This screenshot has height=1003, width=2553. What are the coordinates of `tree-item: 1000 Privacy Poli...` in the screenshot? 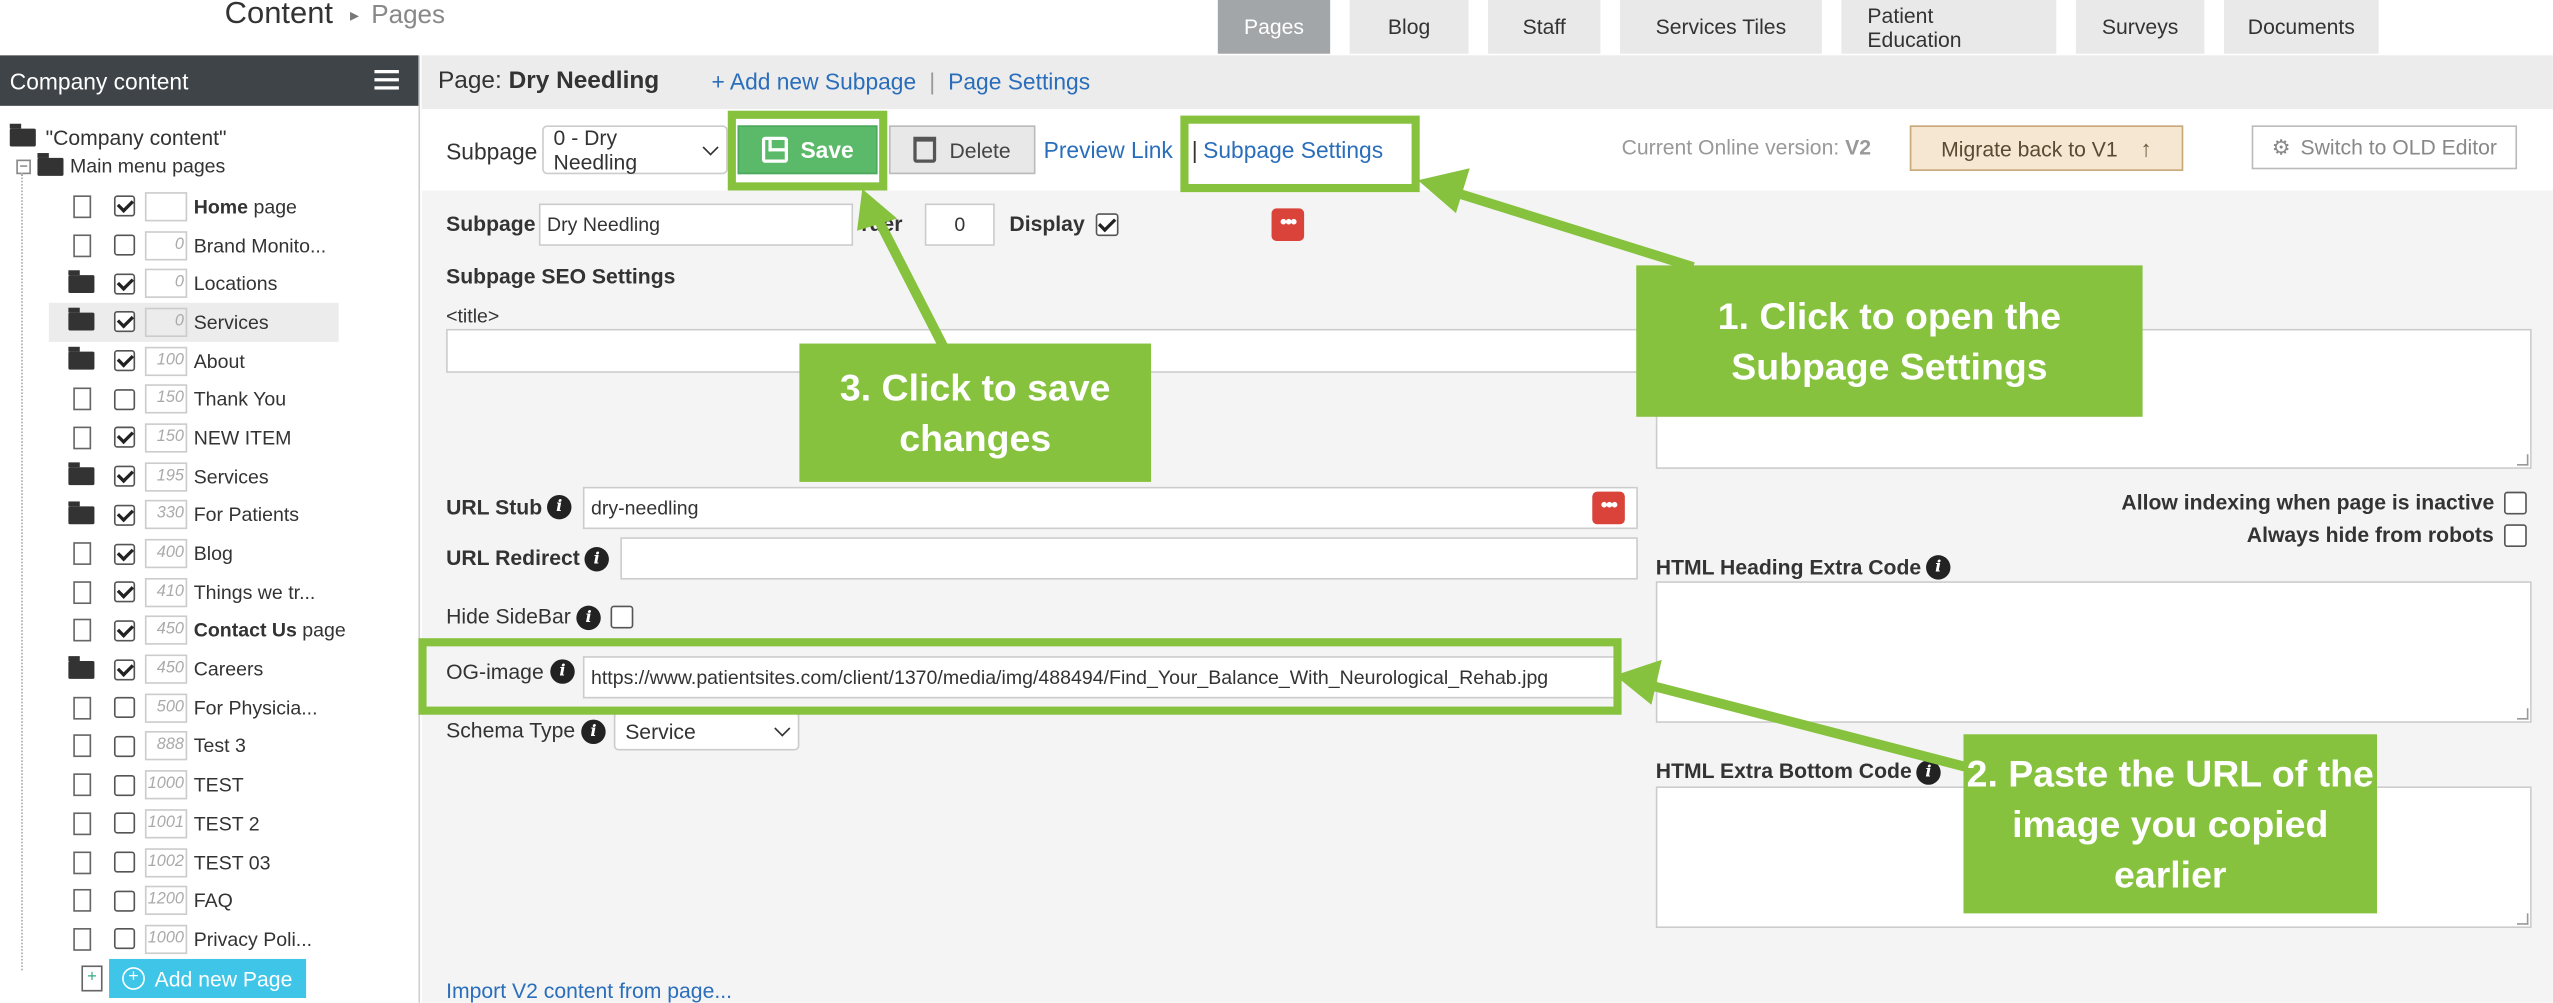 It's located at (234, 939).